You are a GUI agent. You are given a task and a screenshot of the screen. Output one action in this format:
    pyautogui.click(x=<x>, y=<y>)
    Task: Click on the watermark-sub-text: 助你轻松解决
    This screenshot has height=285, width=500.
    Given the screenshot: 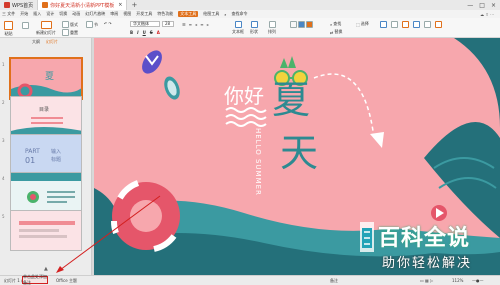 What is the action you would take?
    pyautogui.click(x=427, y=263)
    